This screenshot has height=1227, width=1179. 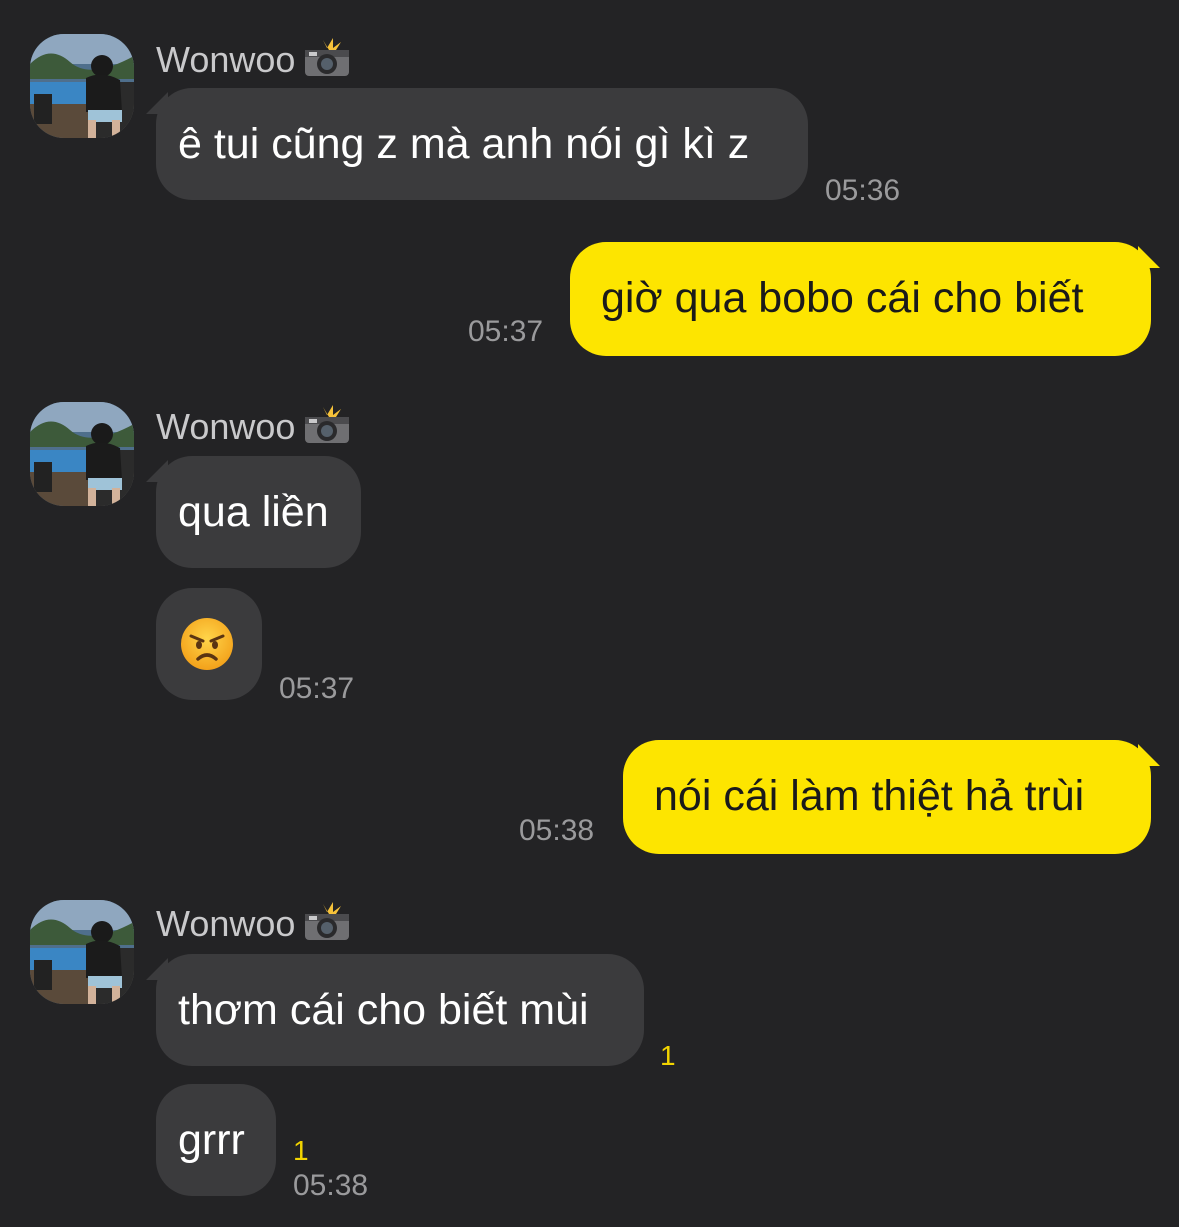 What do you see at coordinates (207, 649) in the screenshot?
I see `angry-face-icon` at bounding box center [207, 649].